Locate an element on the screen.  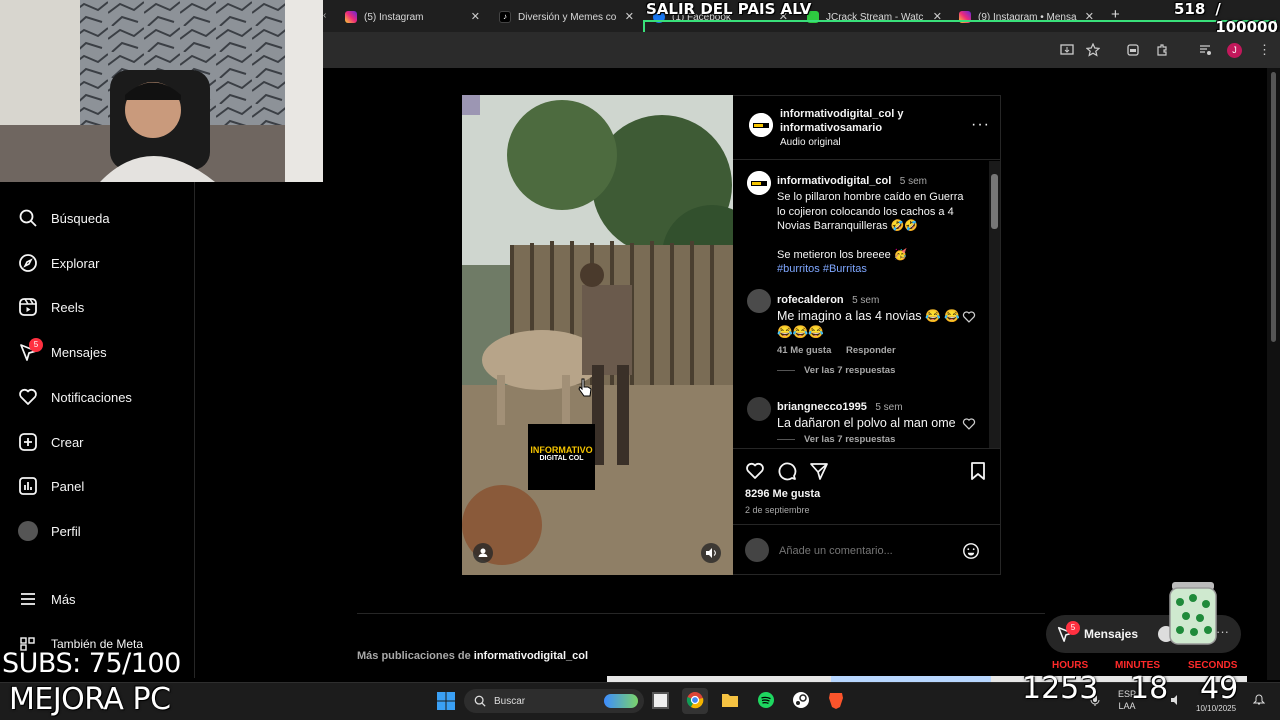
emoji-icon is located at coordinates (971, 551).